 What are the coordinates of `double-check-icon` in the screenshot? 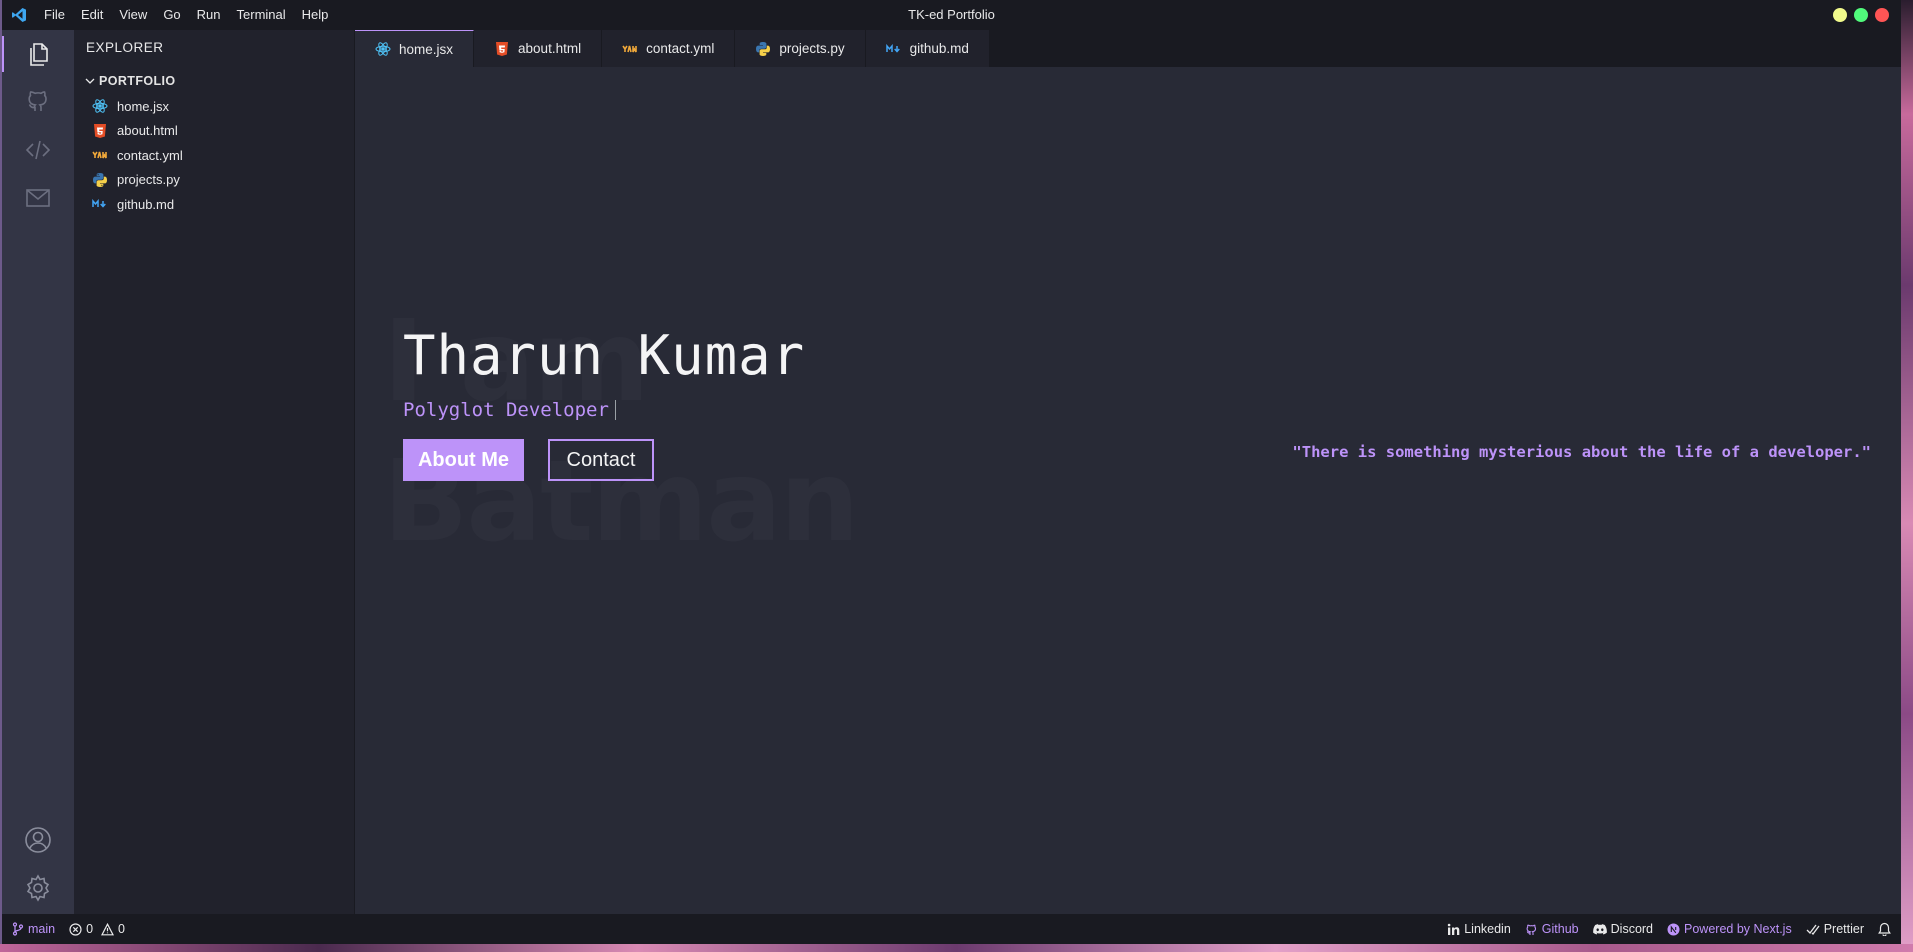 It's located at (1813, 929).